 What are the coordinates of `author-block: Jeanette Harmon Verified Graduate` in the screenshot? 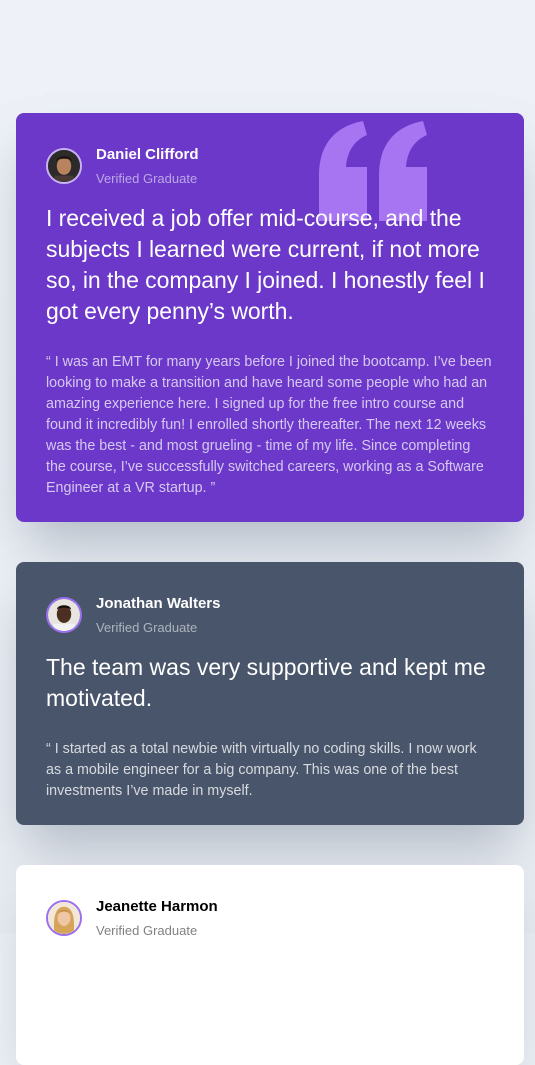 It's located at (270, 918).